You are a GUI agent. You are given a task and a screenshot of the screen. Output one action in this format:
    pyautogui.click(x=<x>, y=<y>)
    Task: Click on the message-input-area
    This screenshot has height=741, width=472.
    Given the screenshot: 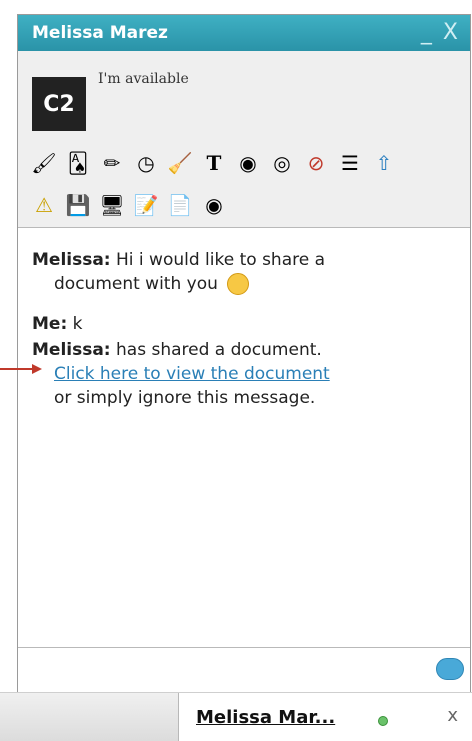 What is the action you would take?
    pyautogui.click(x=244, y=670)
    